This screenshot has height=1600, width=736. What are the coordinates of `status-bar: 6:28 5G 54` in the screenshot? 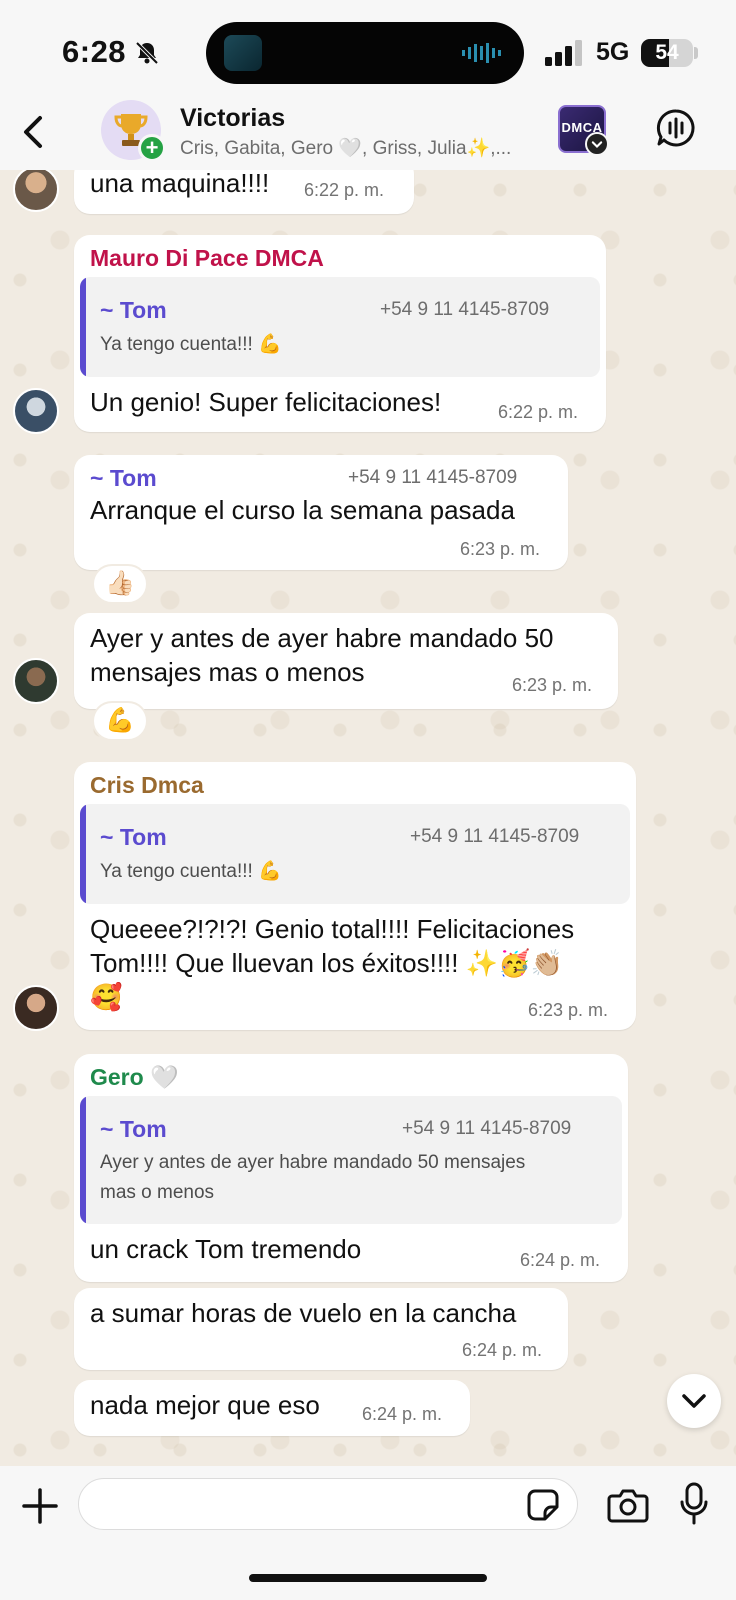 It's located at (368, 50).